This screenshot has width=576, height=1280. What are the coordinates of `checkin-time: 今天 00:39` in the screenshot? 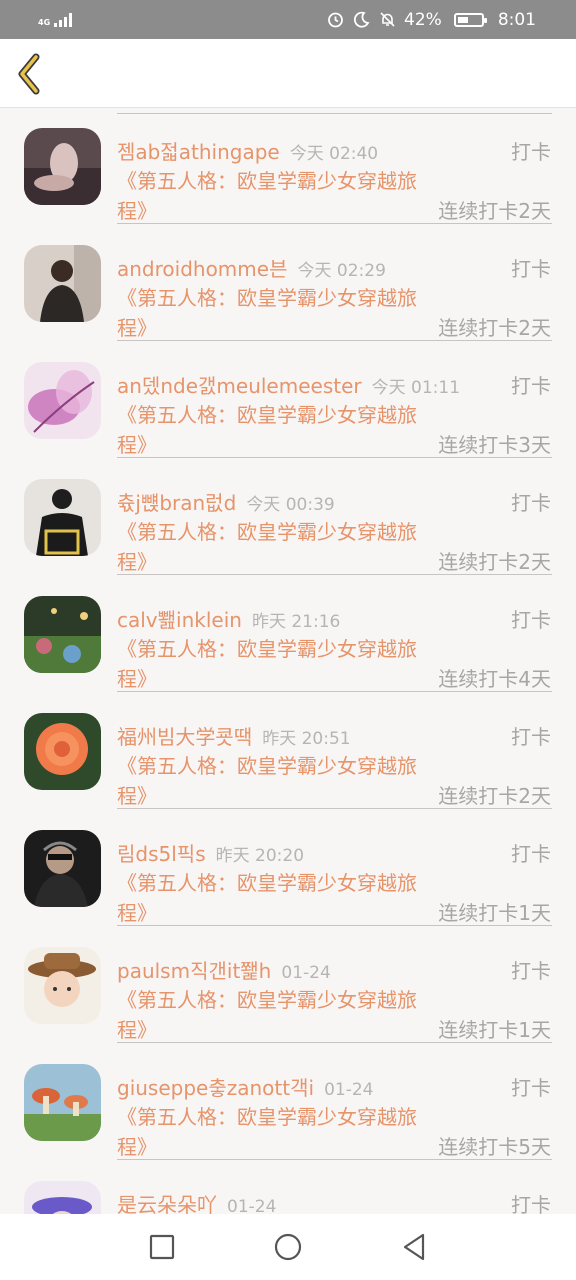 It's located at (290, 505).